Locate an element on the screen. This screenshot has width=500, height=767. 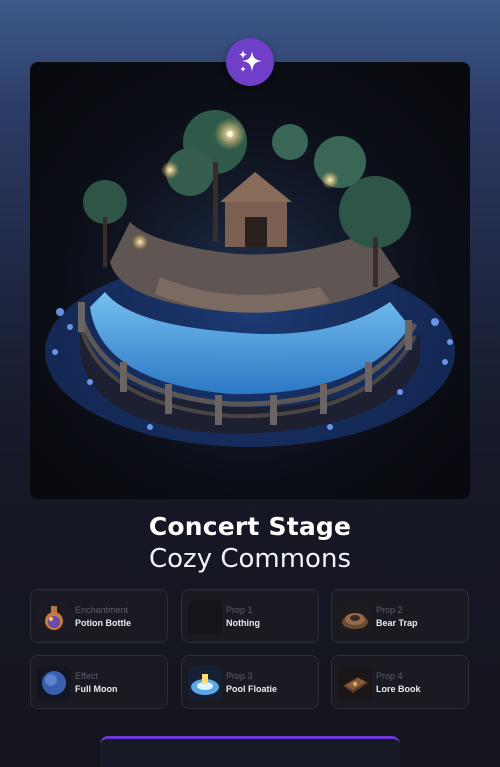
lore-book-icon is located at coordinates (355, 683).